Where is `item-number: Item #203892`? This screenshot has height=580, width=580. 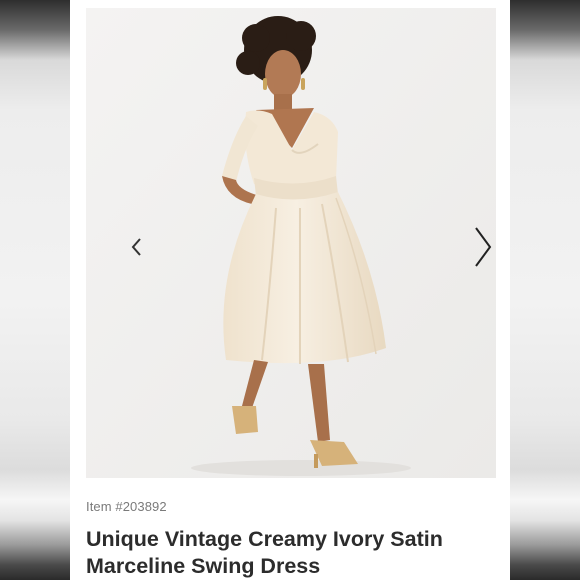
item-number: Item #203892 is located at coordinates (126, 506).